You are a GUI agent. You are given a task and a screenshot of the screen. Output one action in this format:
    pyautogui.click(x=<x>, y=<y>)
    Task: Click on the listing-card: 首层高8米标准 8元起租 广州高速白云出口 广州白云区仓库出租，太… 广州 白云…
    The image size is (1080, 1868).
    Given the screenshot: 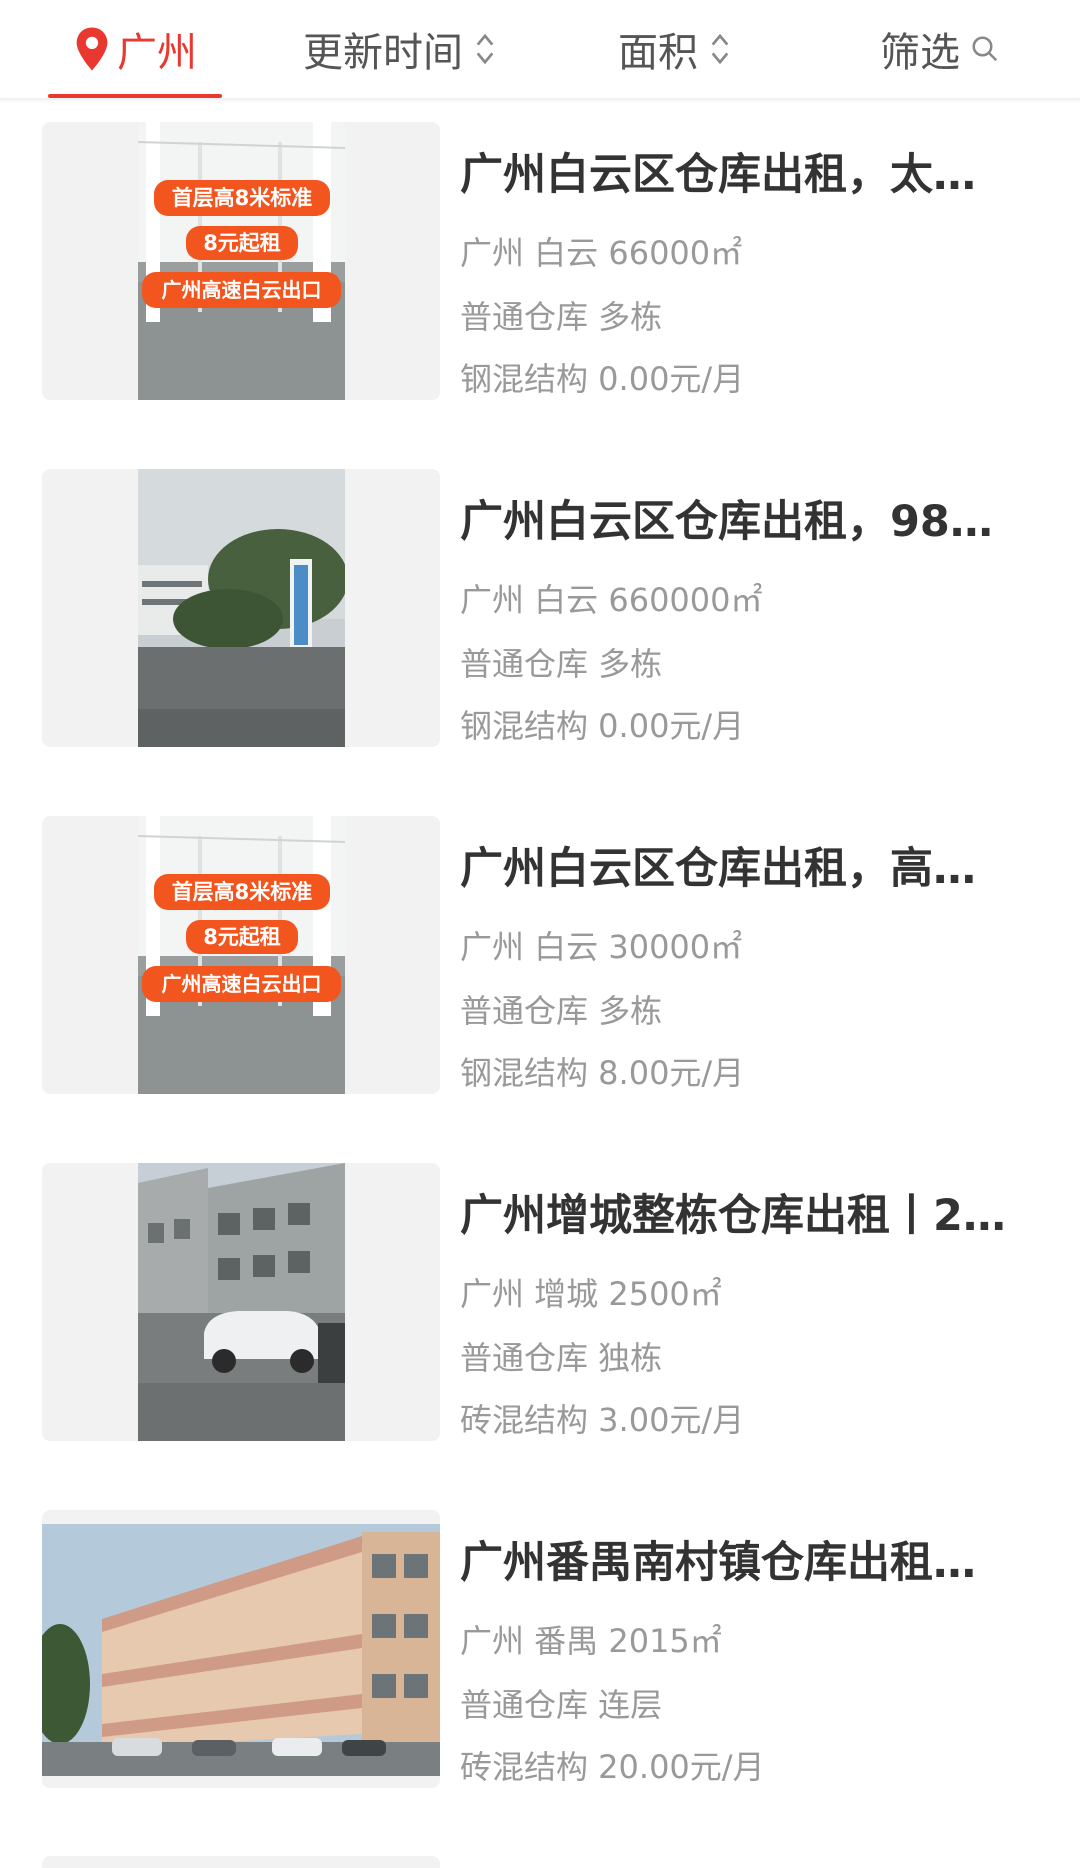 What is the action you would take?
    pyautogui.click(x=540, y=261)
    